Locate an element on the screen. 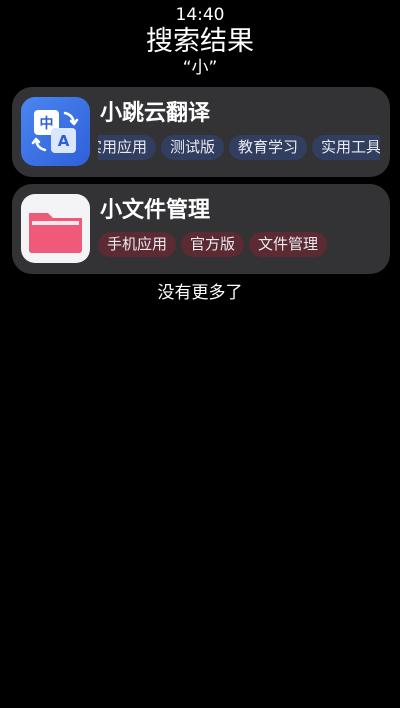  svg-text: A is located at coordinates (64, 141).